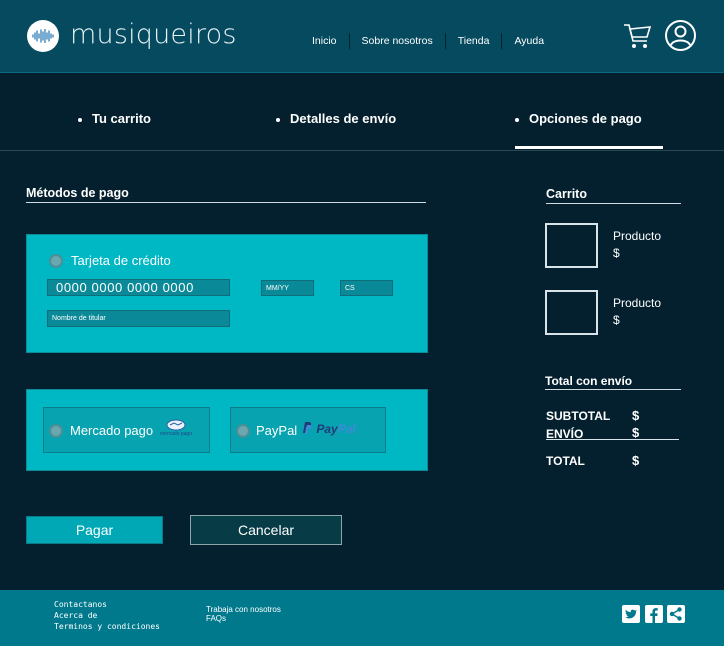 The width and height of the screenshot is (724, 646). What do you see at coordinates (529, 41) in the screenshot?
I see `nav-ayuda: Ayuda` at bounding box center [529, 41].